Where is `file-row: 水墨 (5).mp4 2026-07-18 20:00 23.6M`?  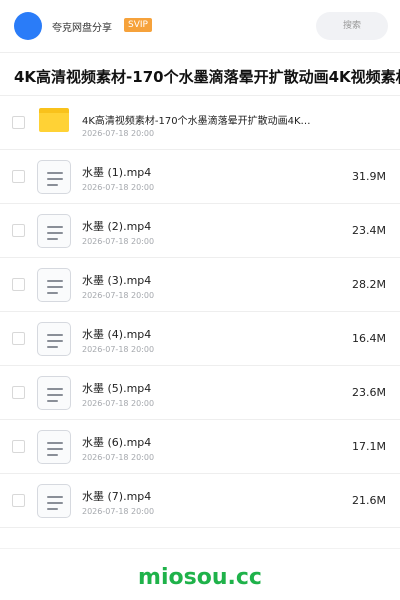
file-row: 水墨 (5).mp4 2026-07-18 20:00 23.6M is located at coordinates (200, 393).